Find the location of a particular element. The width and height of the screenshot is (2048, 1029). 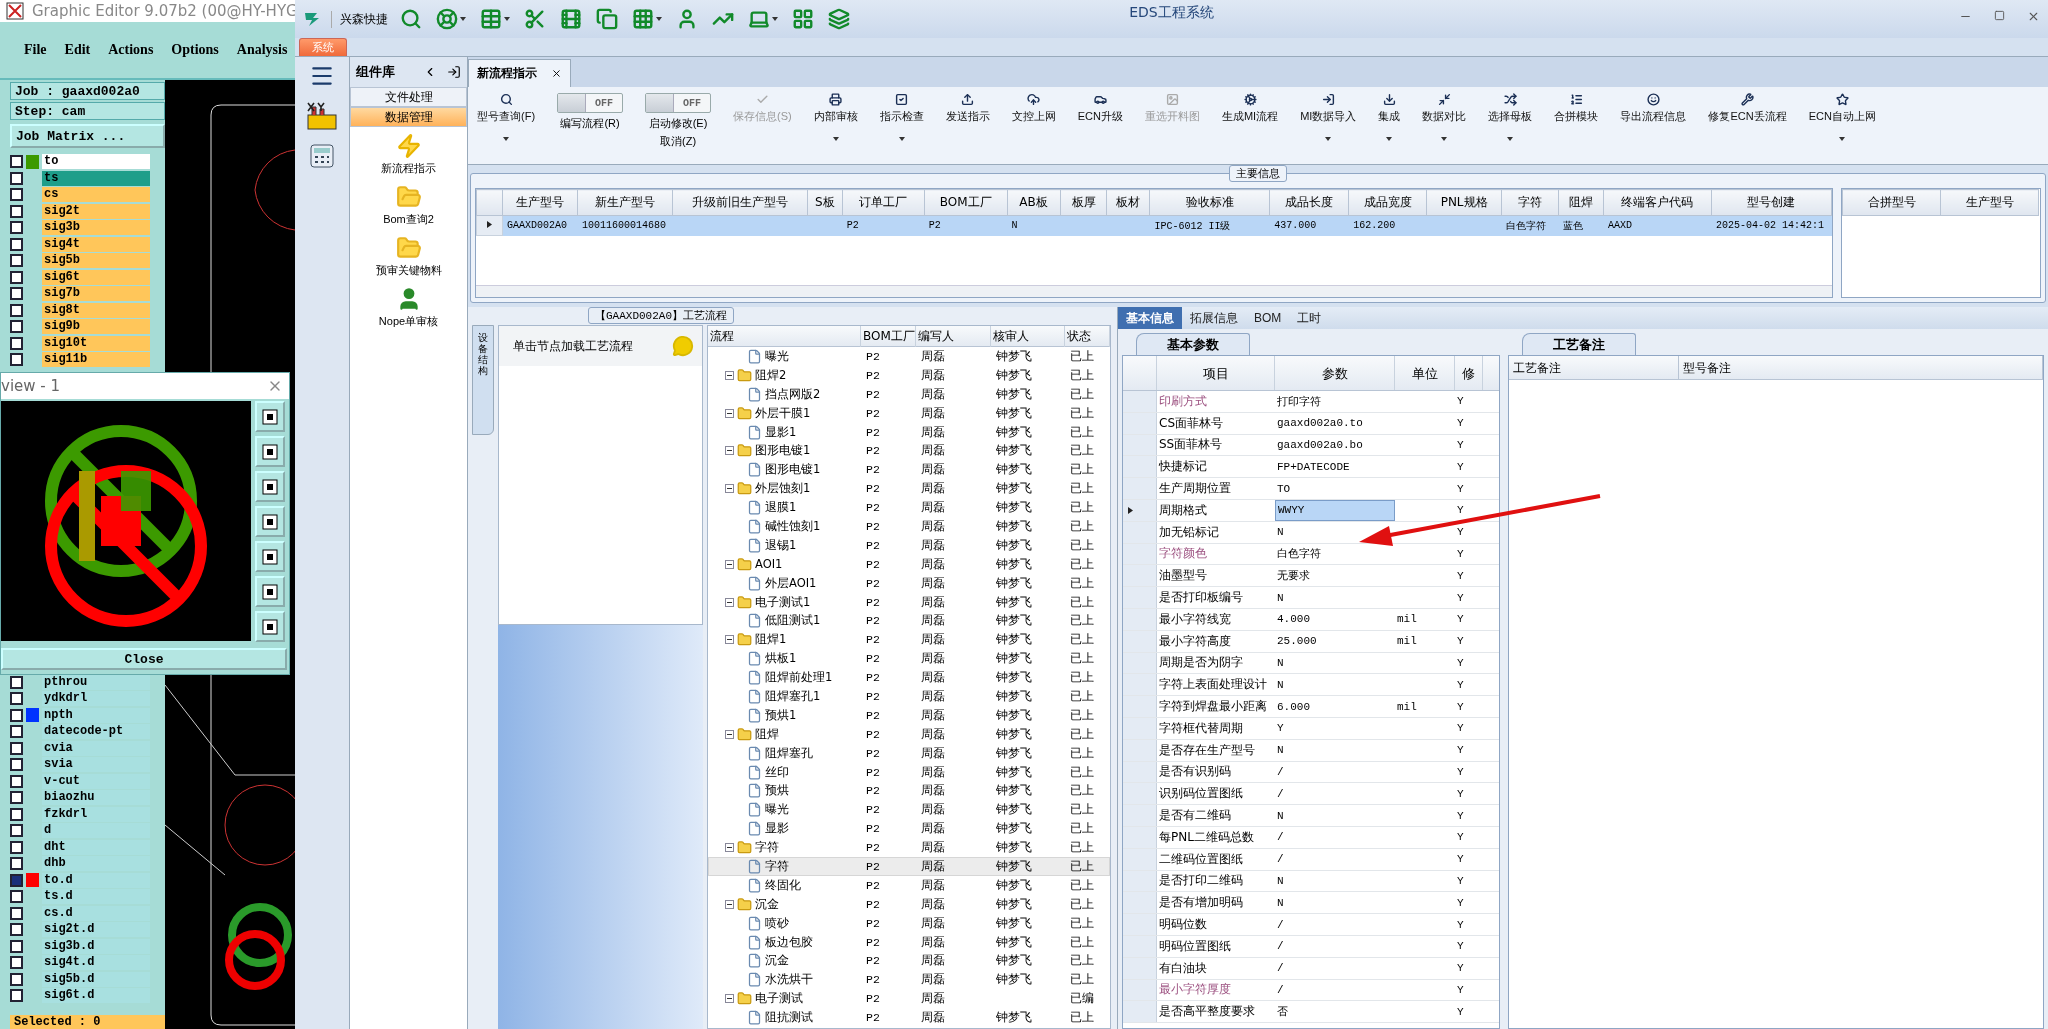

layer-item: svia is located at coordinates (96, 765).